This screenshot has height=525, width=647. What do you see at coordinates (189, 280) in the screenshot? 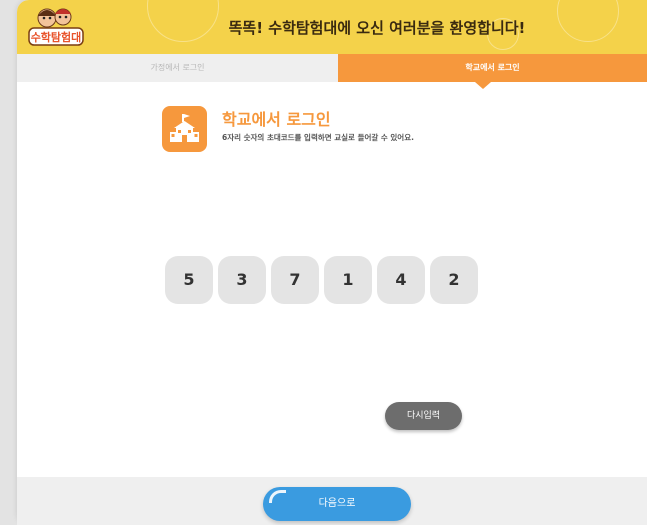
I see `code-digit: 5` at bounding box center [189, 280].